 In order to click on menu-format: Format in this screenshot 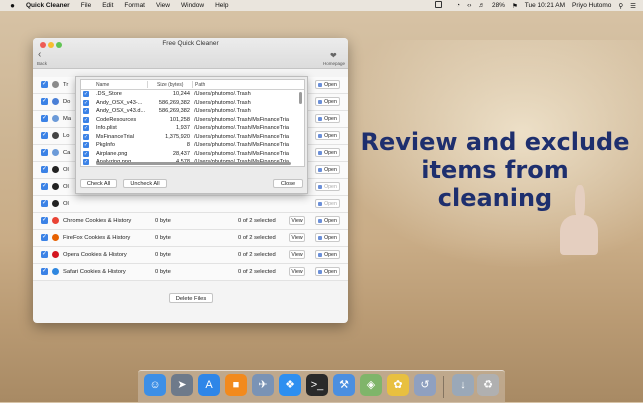, I will do `click(134, 5)`.